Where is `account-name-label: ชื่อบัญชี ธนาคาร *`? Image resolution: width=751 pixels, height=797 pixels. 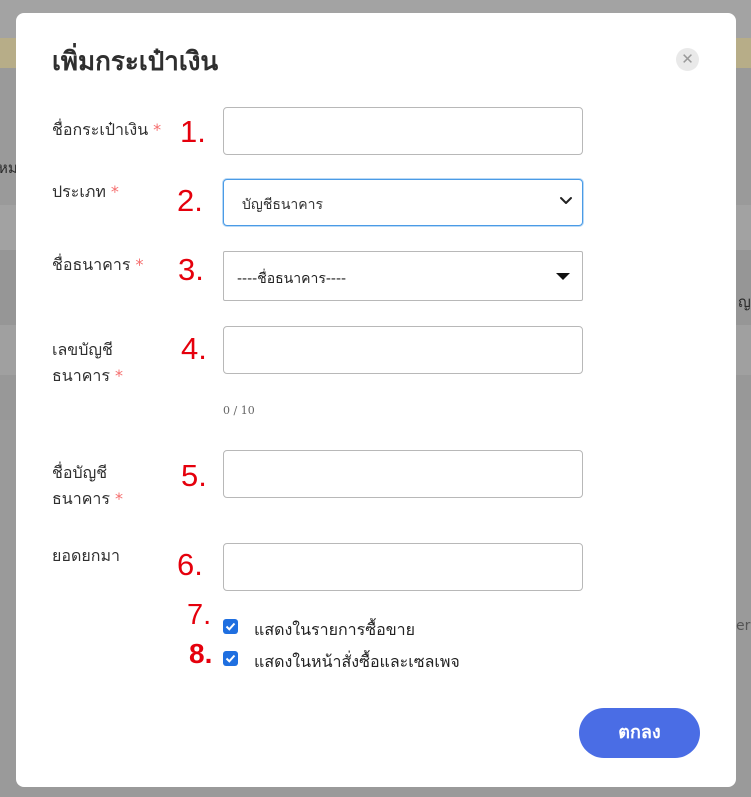 account-name-label: ชื่อบัญชี ธนาคาร * is located at coordinates (87, 485).